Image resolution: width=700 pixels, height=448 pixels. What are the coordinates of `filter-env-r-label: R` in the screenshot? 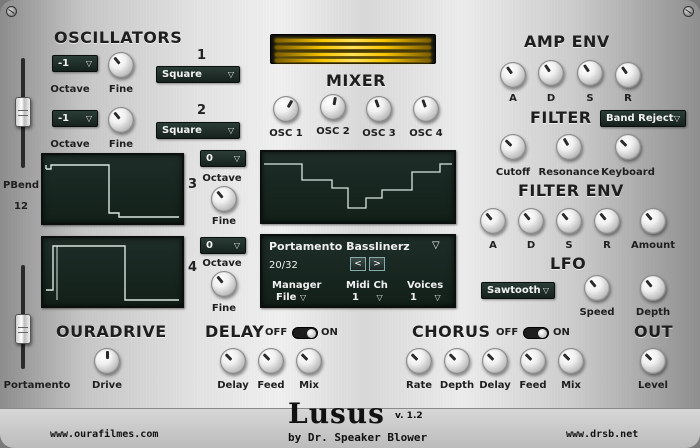 It's located at (607, 245).